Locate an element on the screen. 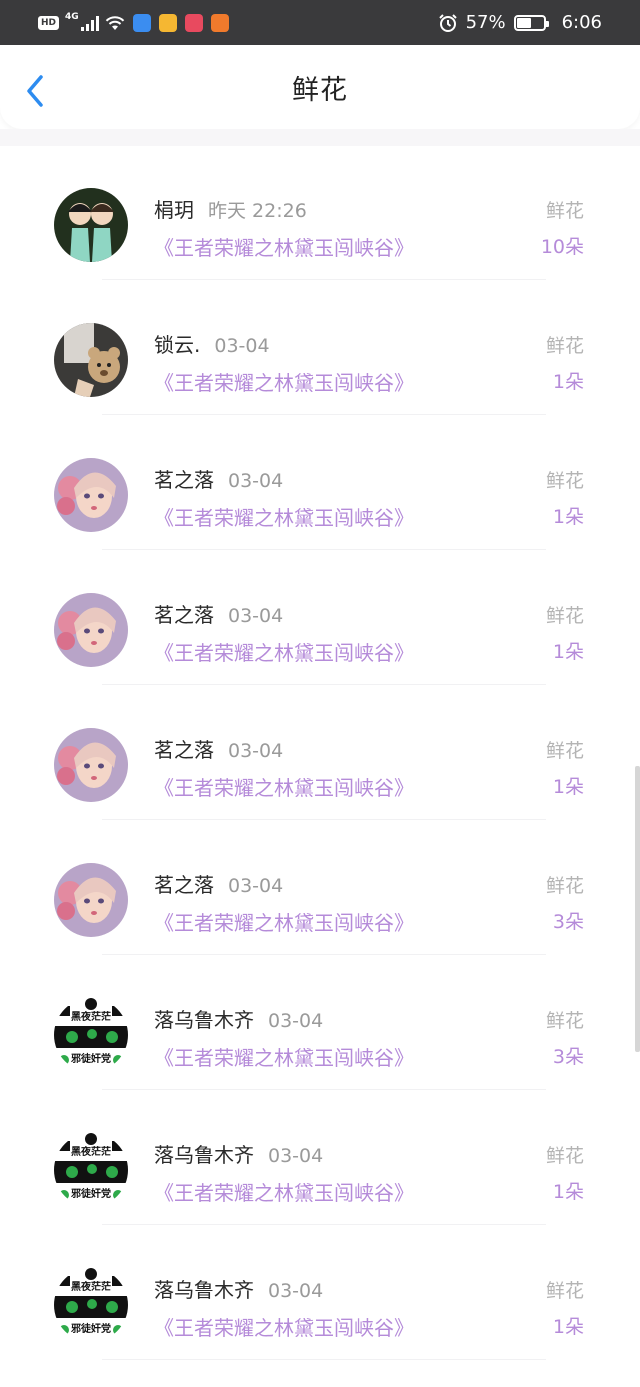  alarm-icon is located at coordinates (447, 22).